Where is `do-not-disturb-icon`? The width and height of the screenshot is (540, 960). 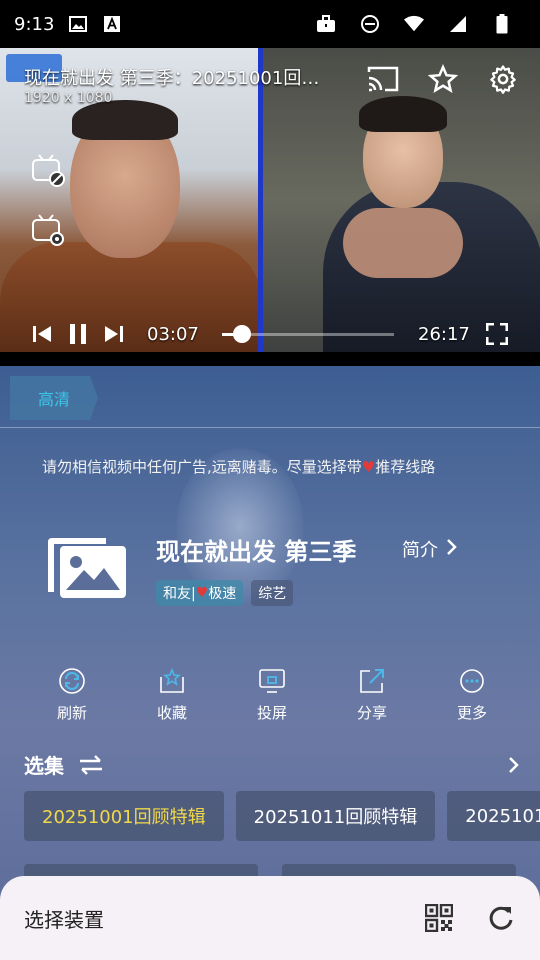 do-not-disturb-icon is located at coordinates (370, 24).